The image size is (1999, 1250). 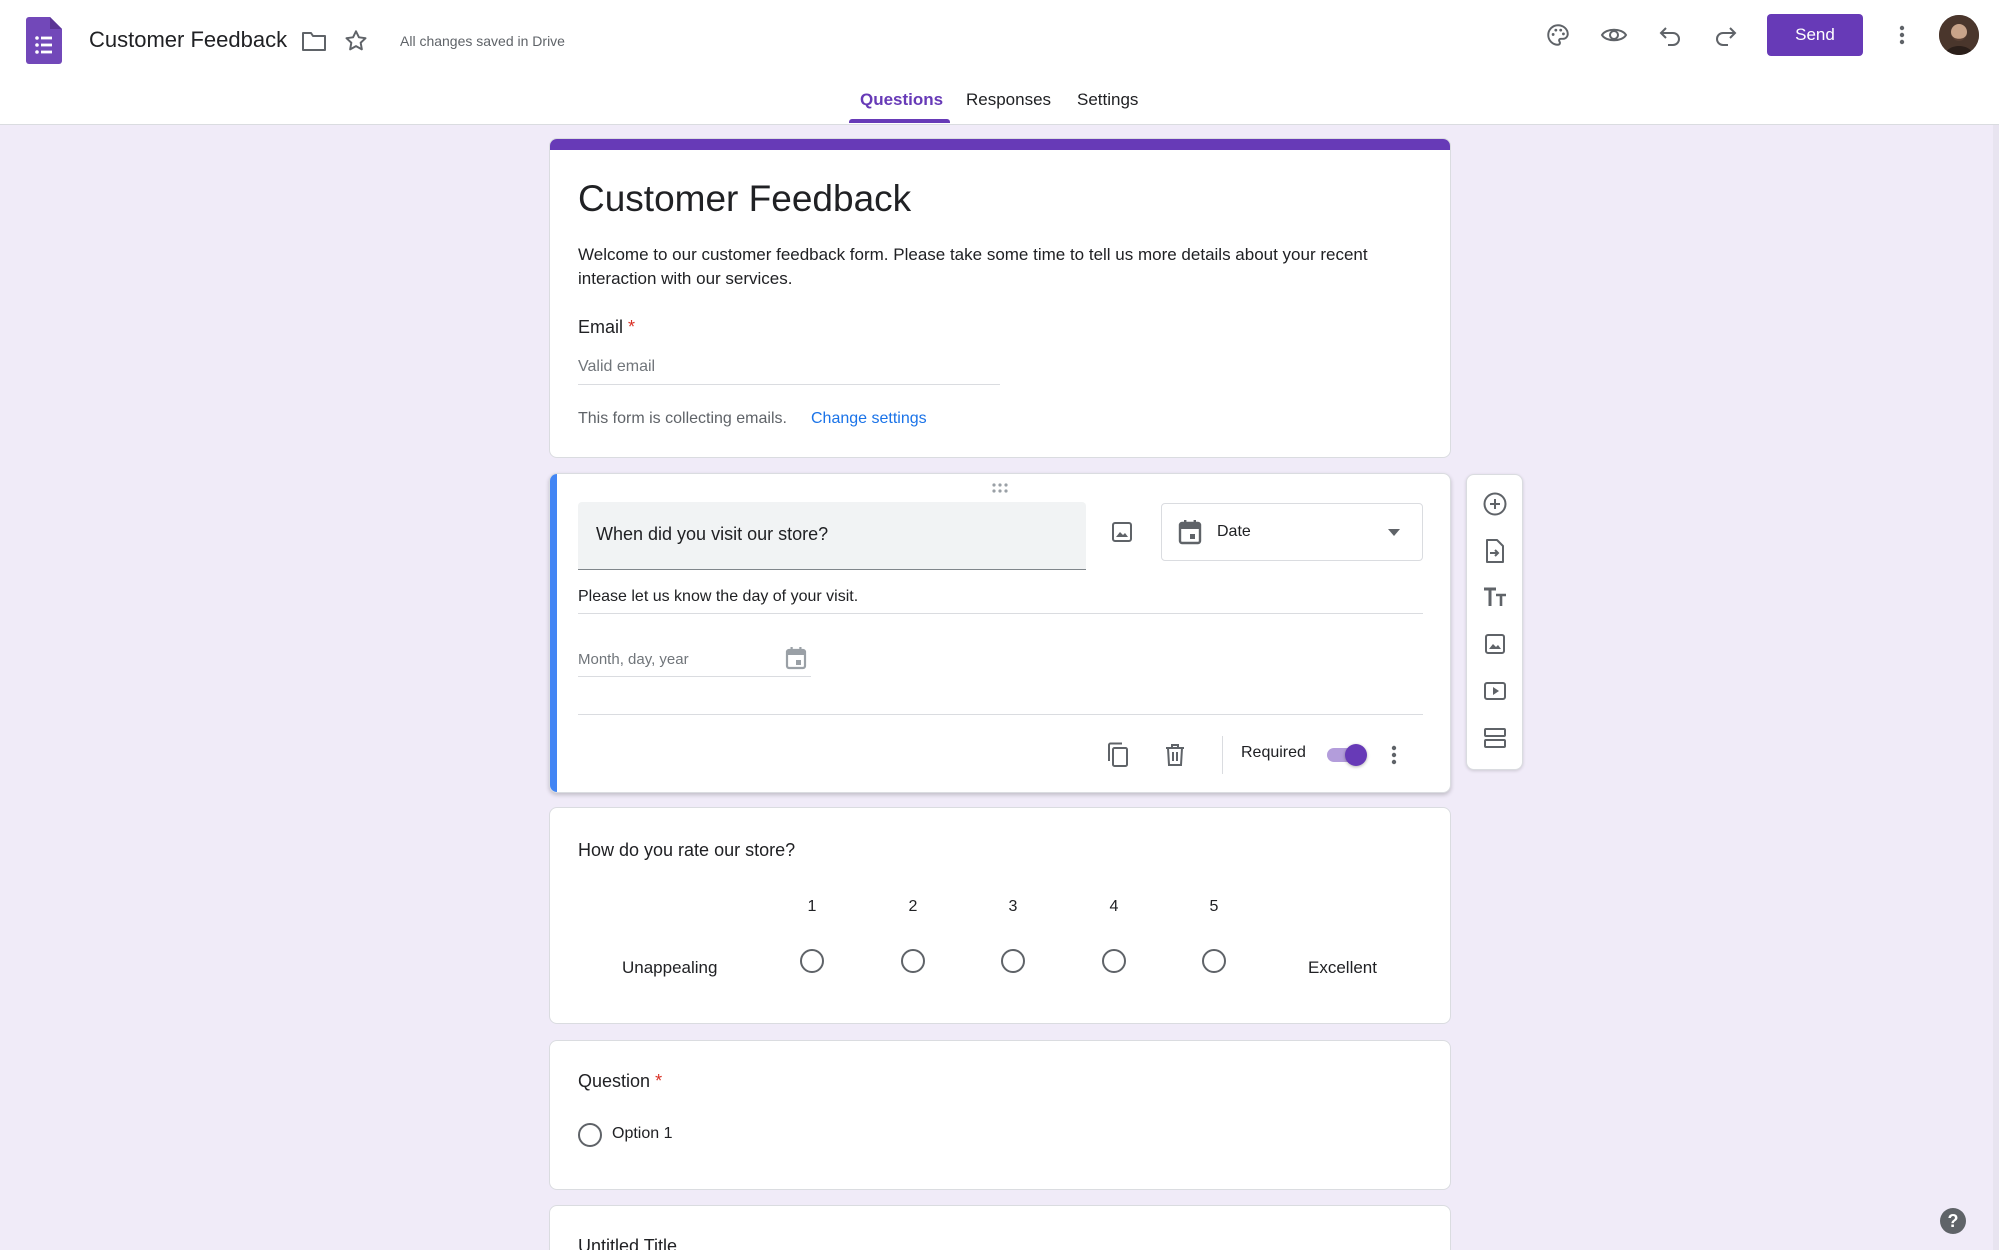 What do you see at coordinates (1292, 532) in the screenshot?
I see `question-type-dropdown: Date` at bounding box center [1292, 532].